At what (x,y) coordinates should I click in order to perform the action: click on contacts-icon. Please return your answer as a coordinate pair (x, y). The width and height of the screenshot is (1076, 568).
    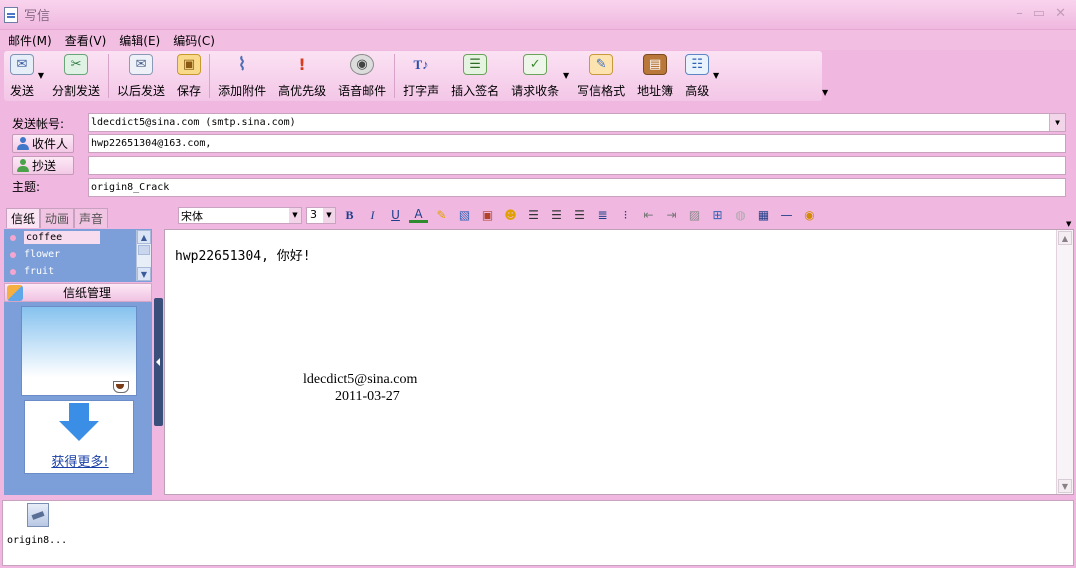
    Looking at the image, I should click on (23, 165).